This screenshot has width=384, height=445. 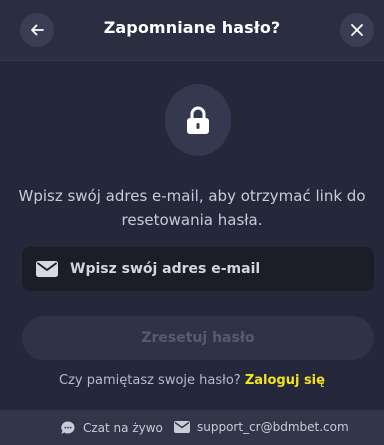 I want to click on email-input, so click(x=210, y=269).